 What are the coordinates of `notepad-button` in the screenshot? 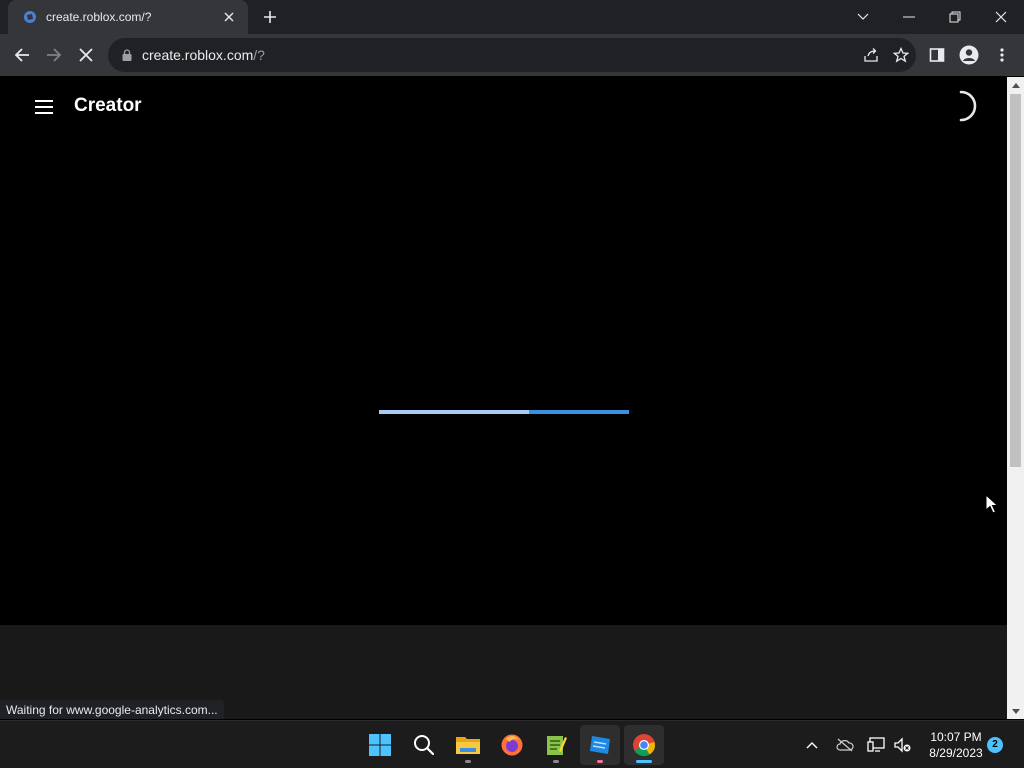 It's located at (556, 745).